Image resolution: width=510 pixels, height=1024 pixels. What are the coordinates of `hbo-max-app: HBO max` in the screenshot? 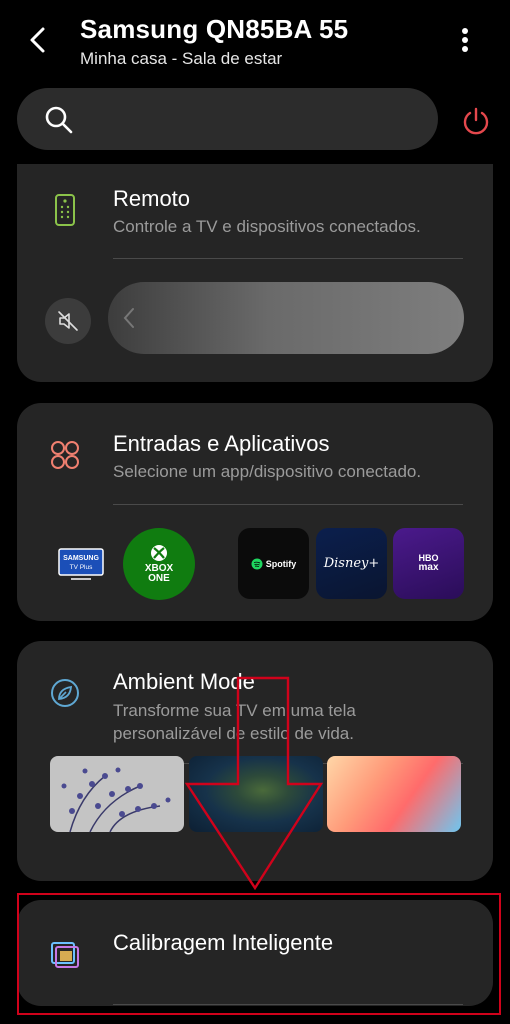 It's located at (428, 563).